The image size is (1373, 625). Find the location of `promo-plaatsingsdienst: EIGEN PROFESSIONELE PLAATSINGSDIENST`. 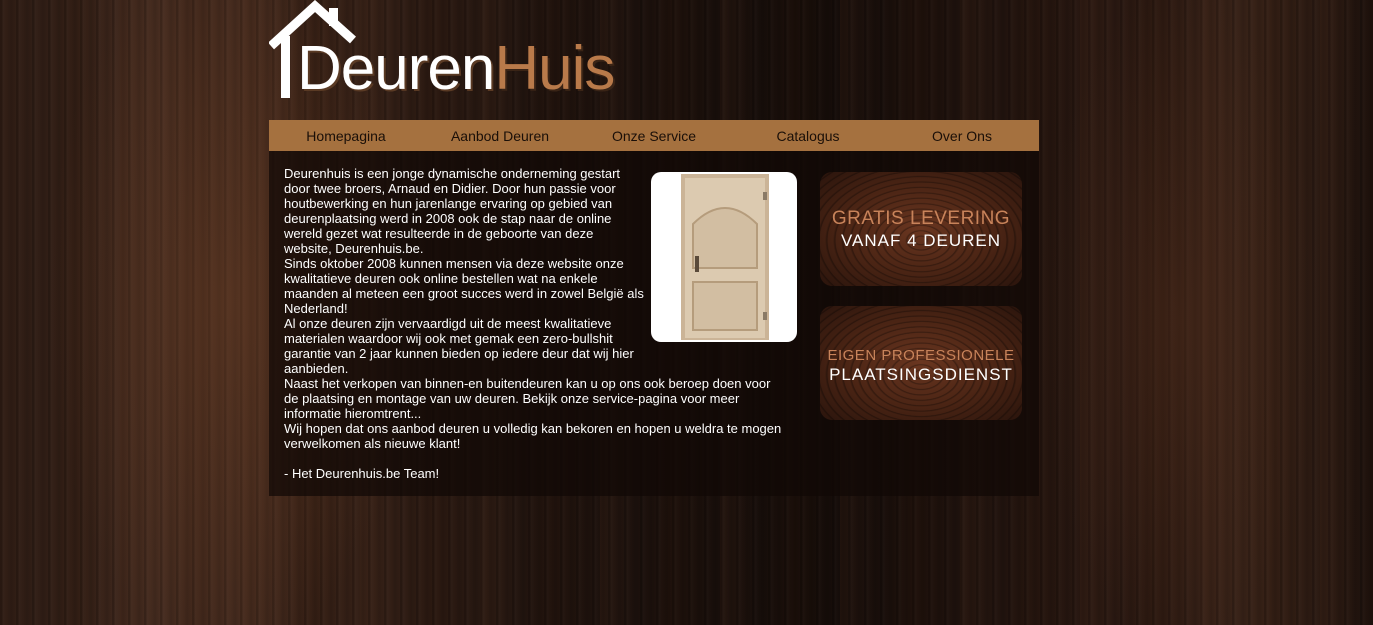

promo-plaatsingsdienst: EIGEN PROFESSIONELE PLAATSINGSDIENST is located at coordinates (921, 363).